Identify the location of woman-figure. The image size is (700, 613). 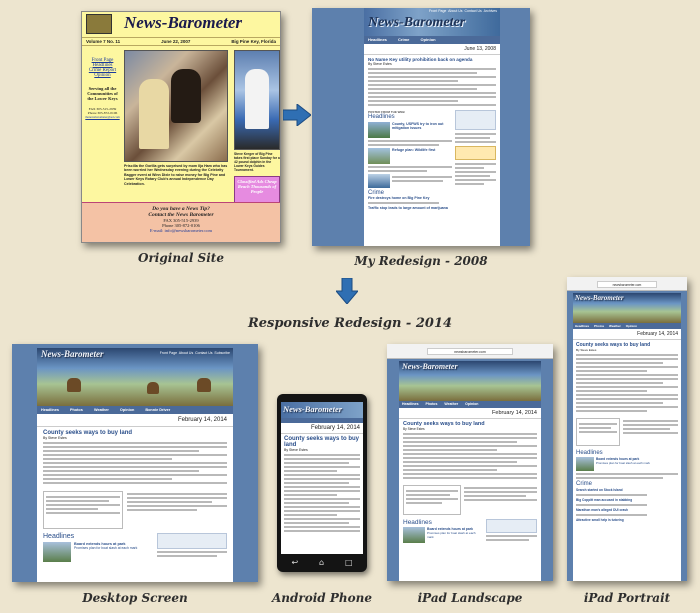
(154, 114).